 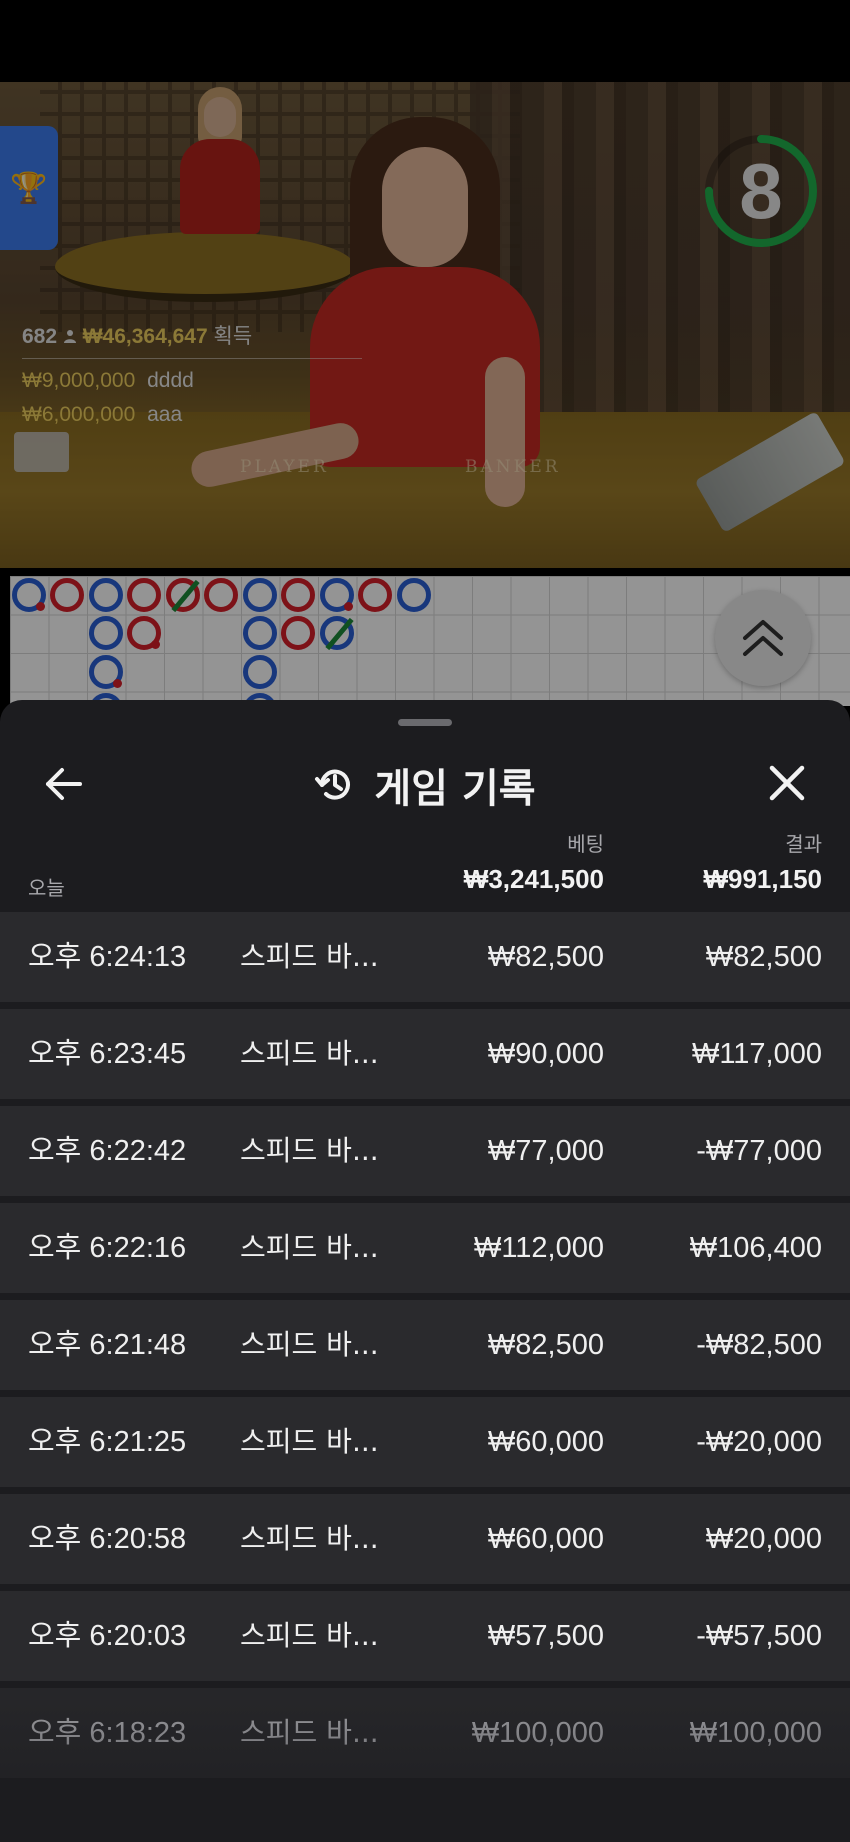 What do you see at coordinates (425, 41) in the screenshot?
I see `status-bar` at bounding box center [425, 41].